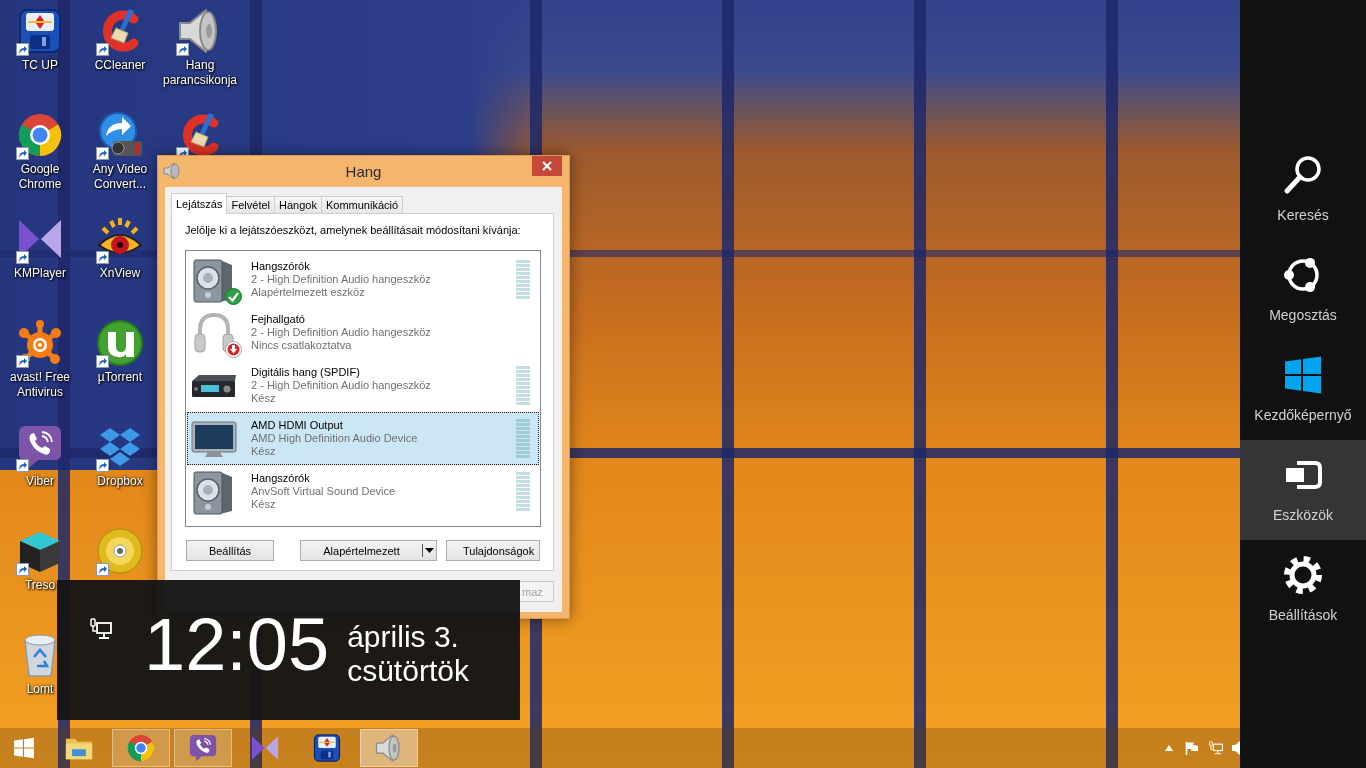  Describe the element at coordinates (230, 550) in the screenshot. I see `dialog-button: Beállítás` at that location.